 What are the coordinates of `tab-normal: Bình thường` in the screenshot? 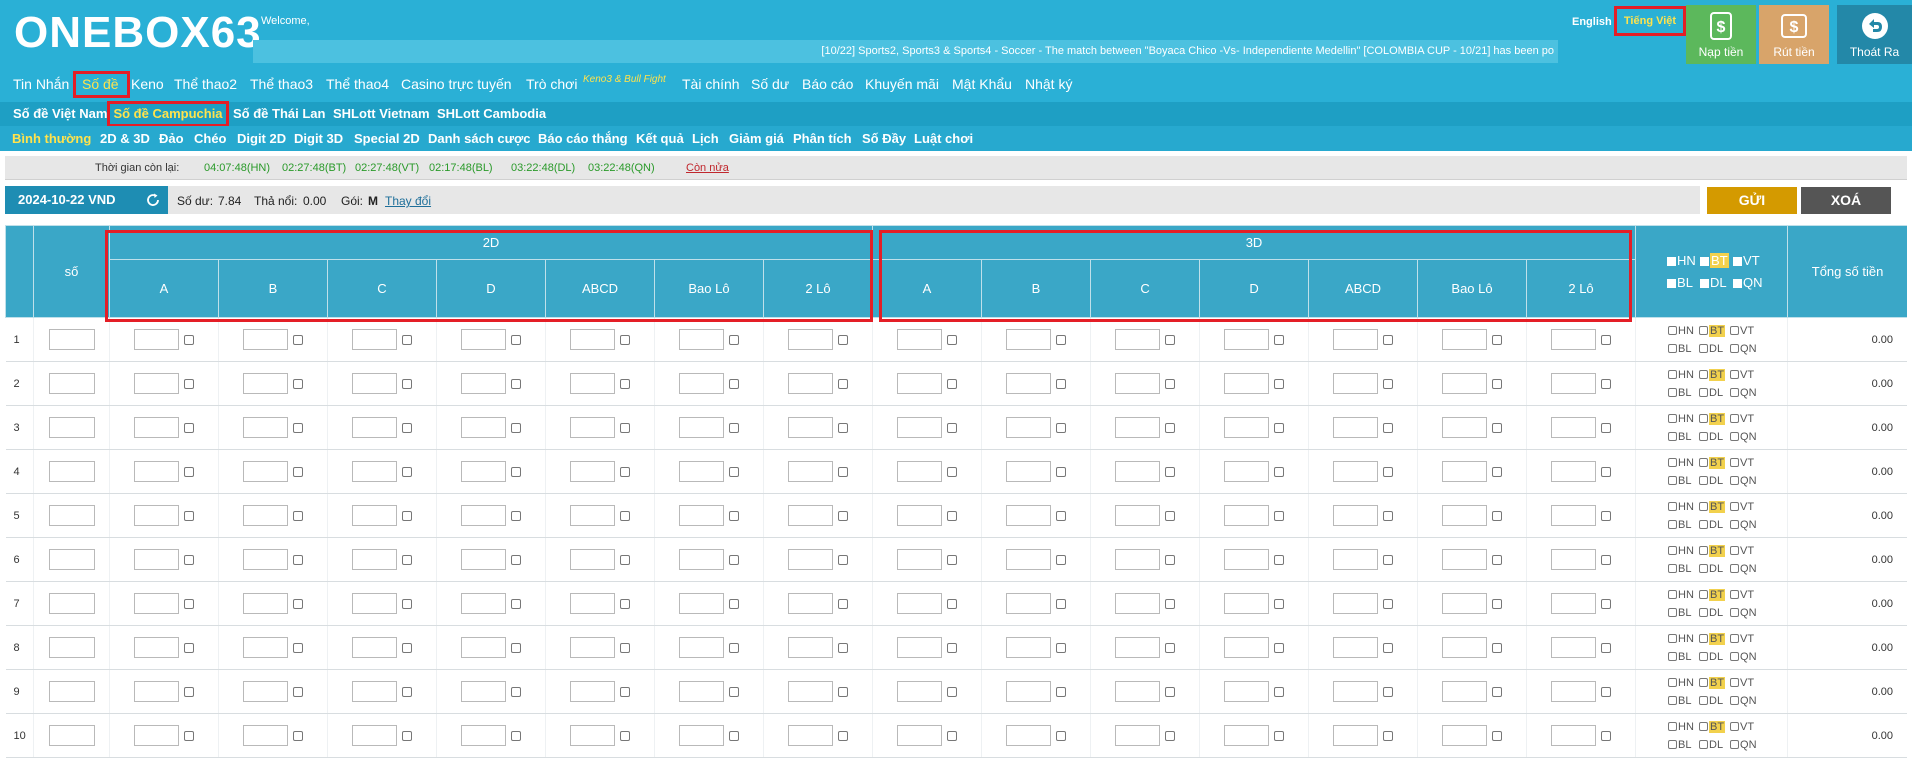 It's located at (51, 138).